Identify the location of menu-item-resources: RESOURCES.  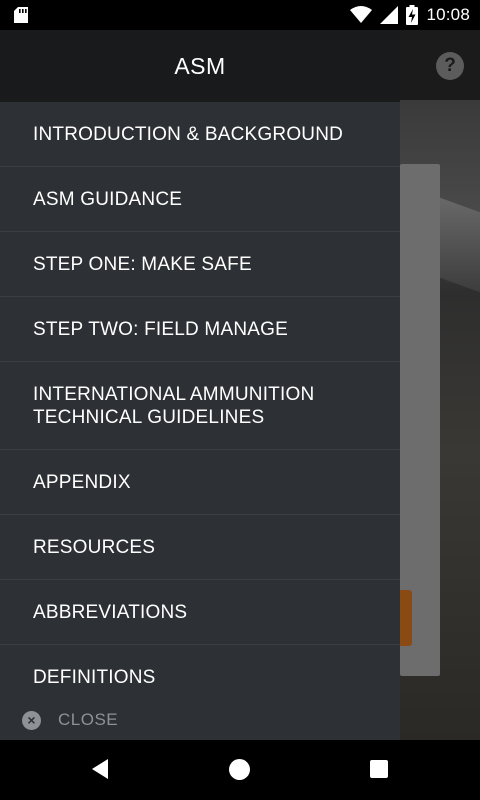
(200, 547).